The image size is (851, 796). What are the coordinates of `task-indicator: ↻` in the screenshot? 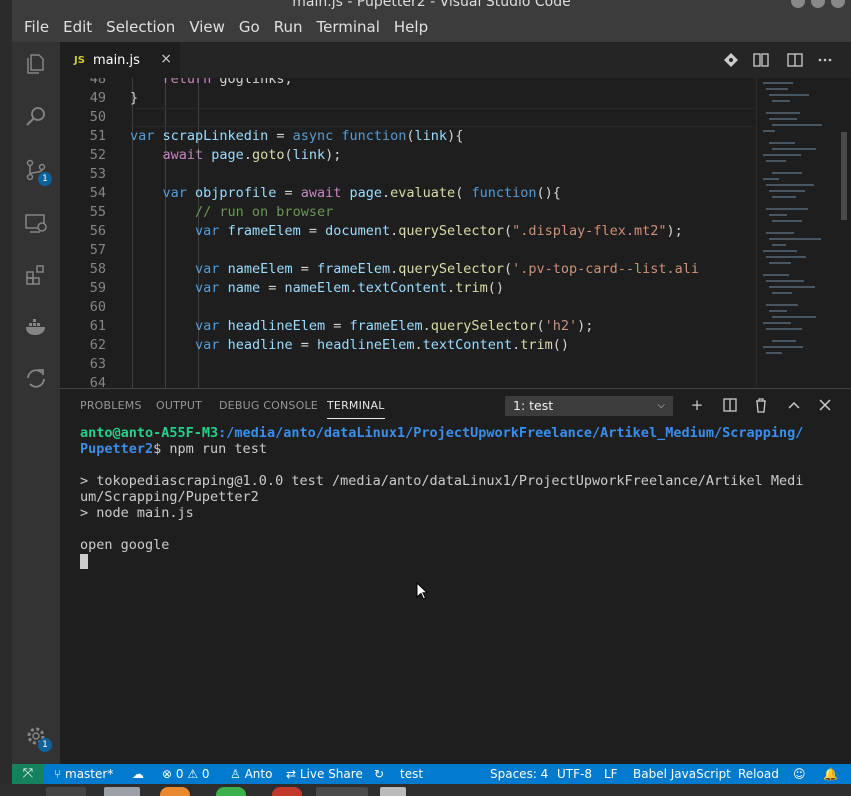 It's located at (379, 774).